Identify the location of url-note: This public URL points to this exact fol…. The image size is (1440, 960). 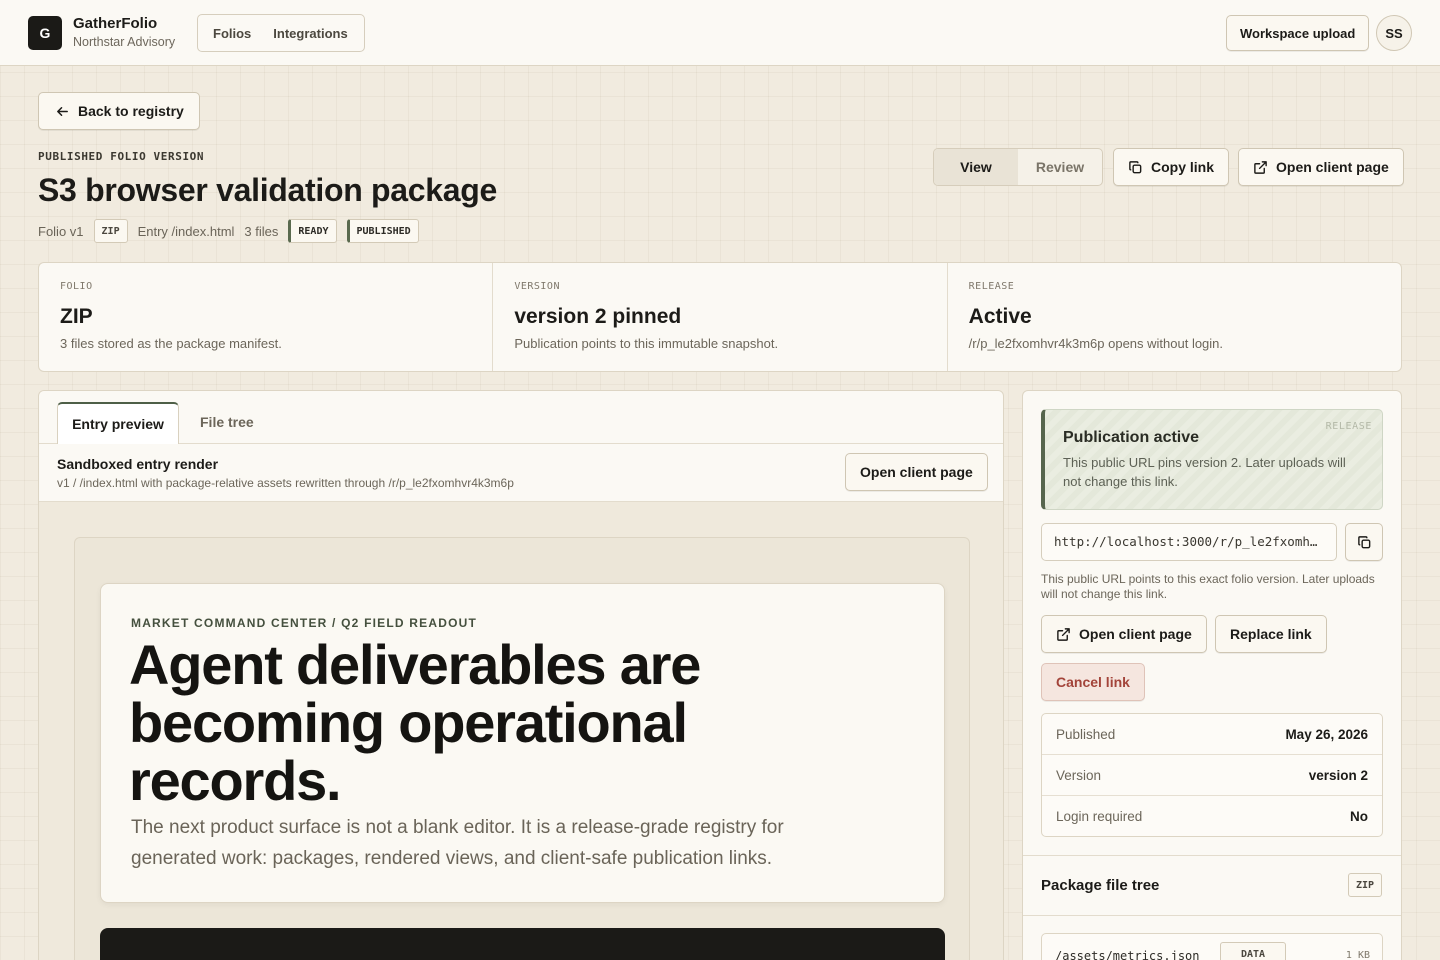
(1208, 586).